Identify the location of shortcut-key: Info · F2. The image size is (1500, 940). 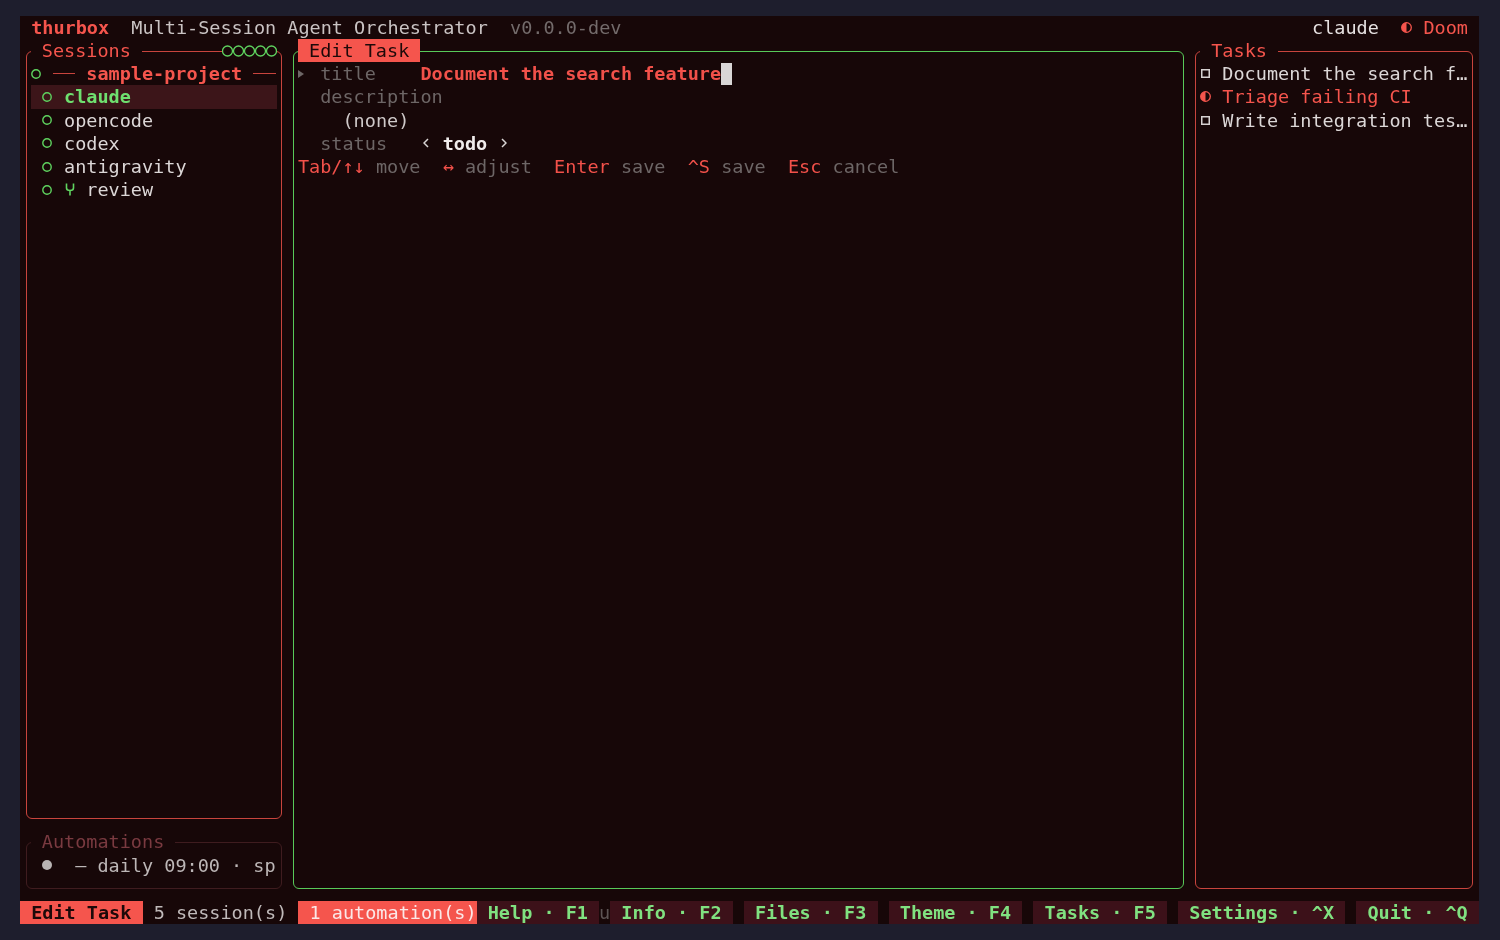
(671, 912).